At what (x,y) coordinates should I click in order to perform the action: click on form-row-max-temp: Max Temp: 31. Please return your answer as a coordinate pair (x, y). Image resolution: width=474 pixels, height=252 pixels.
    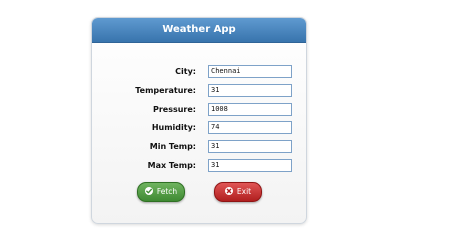
    Looking at the image, I should click on (199, 165).